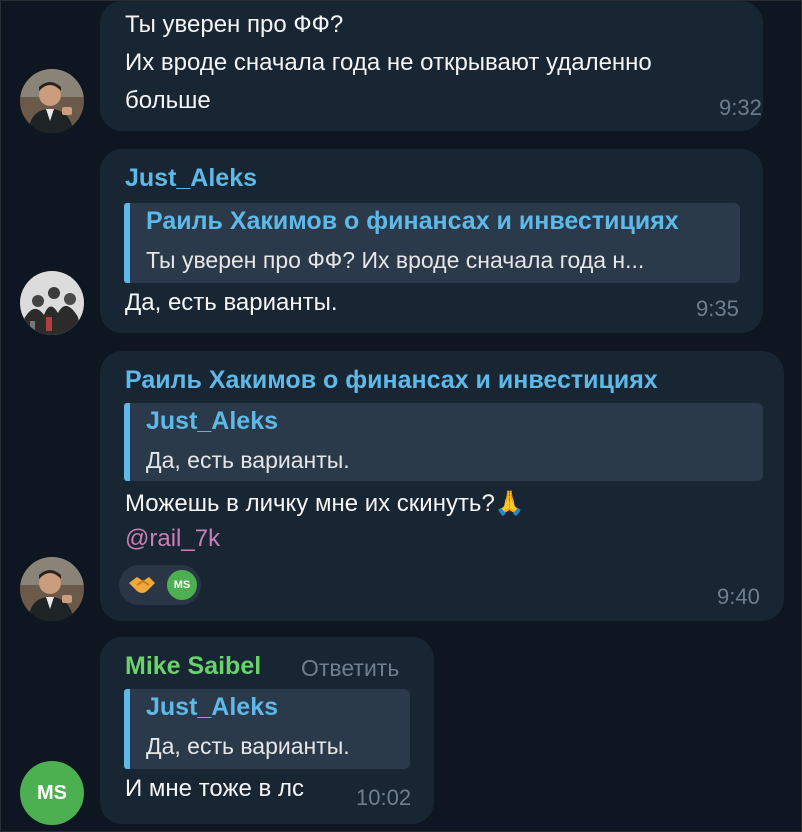 Image resolution: width=802 pixels, height=832 pixels. What do you see at coordinates (350, 668) in the screenshot?
I see `reply-action-link: Ответить` at bounding box center [350, 668].